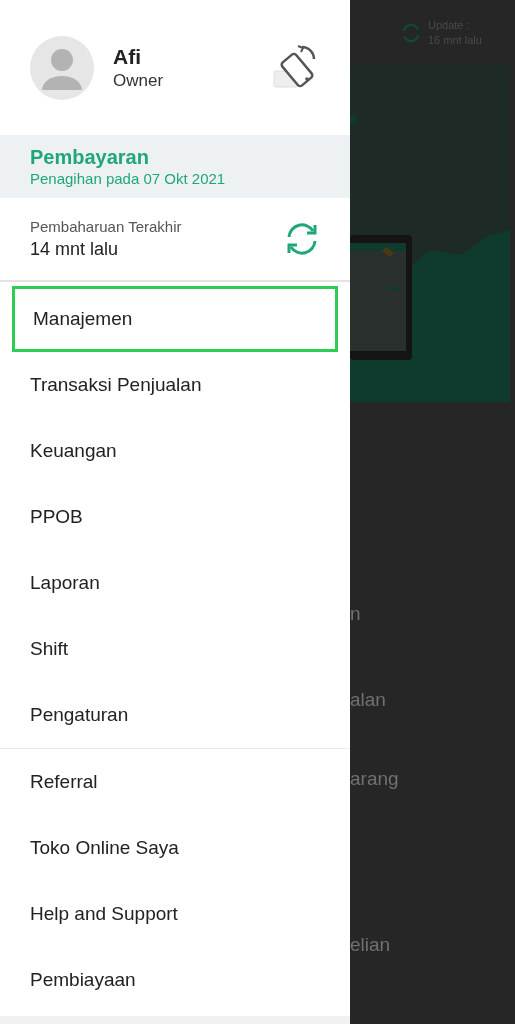  What do you see at coordinates (175, 649) in the screenshot?
I see `menu-item: Shift` at bounding box center [175, 649].